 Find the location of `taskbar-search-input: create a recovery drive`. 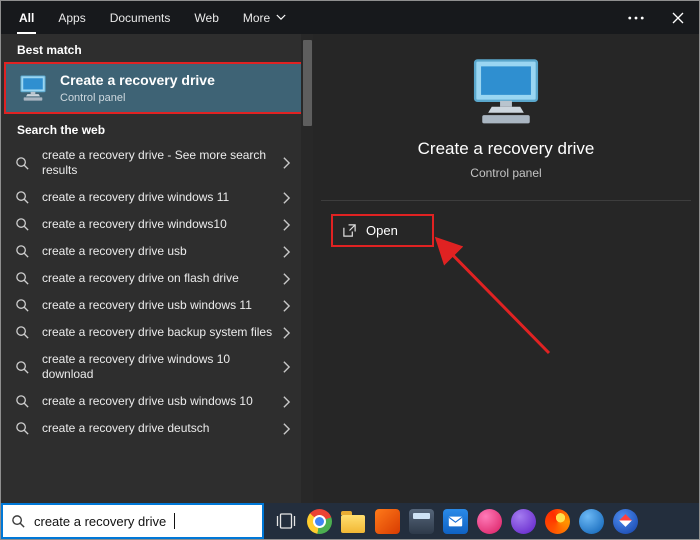

taskbar-search-input: create a recovery drive is located at coordinates (132, 521).